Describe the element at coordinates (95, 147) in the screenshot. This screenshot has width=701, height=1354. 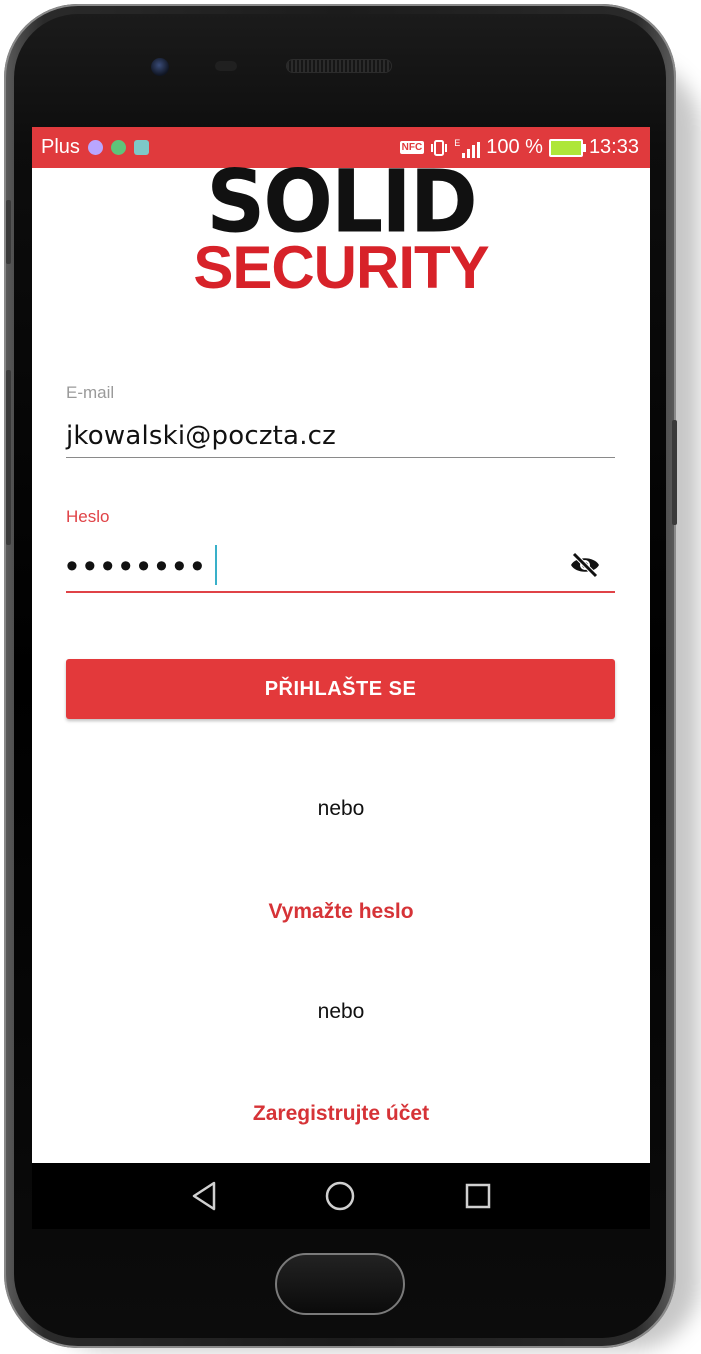
I see `location-icon` at that location.